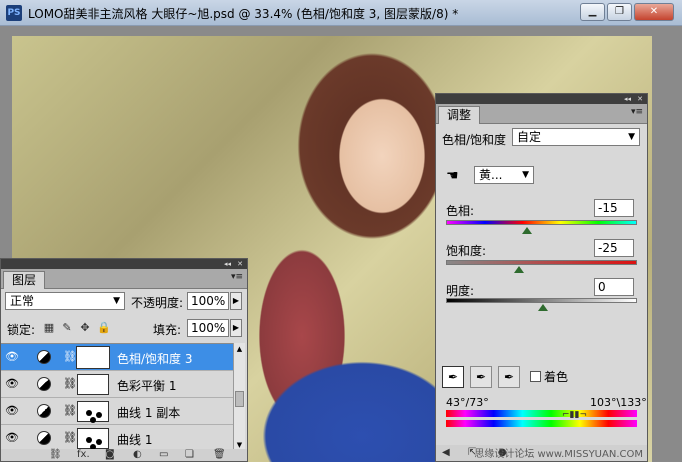 This screenshot has height=462, width=682. Describe the element at coordinates (208, 301) in the screenshot. I see `opacity-input: 100%` at that location.